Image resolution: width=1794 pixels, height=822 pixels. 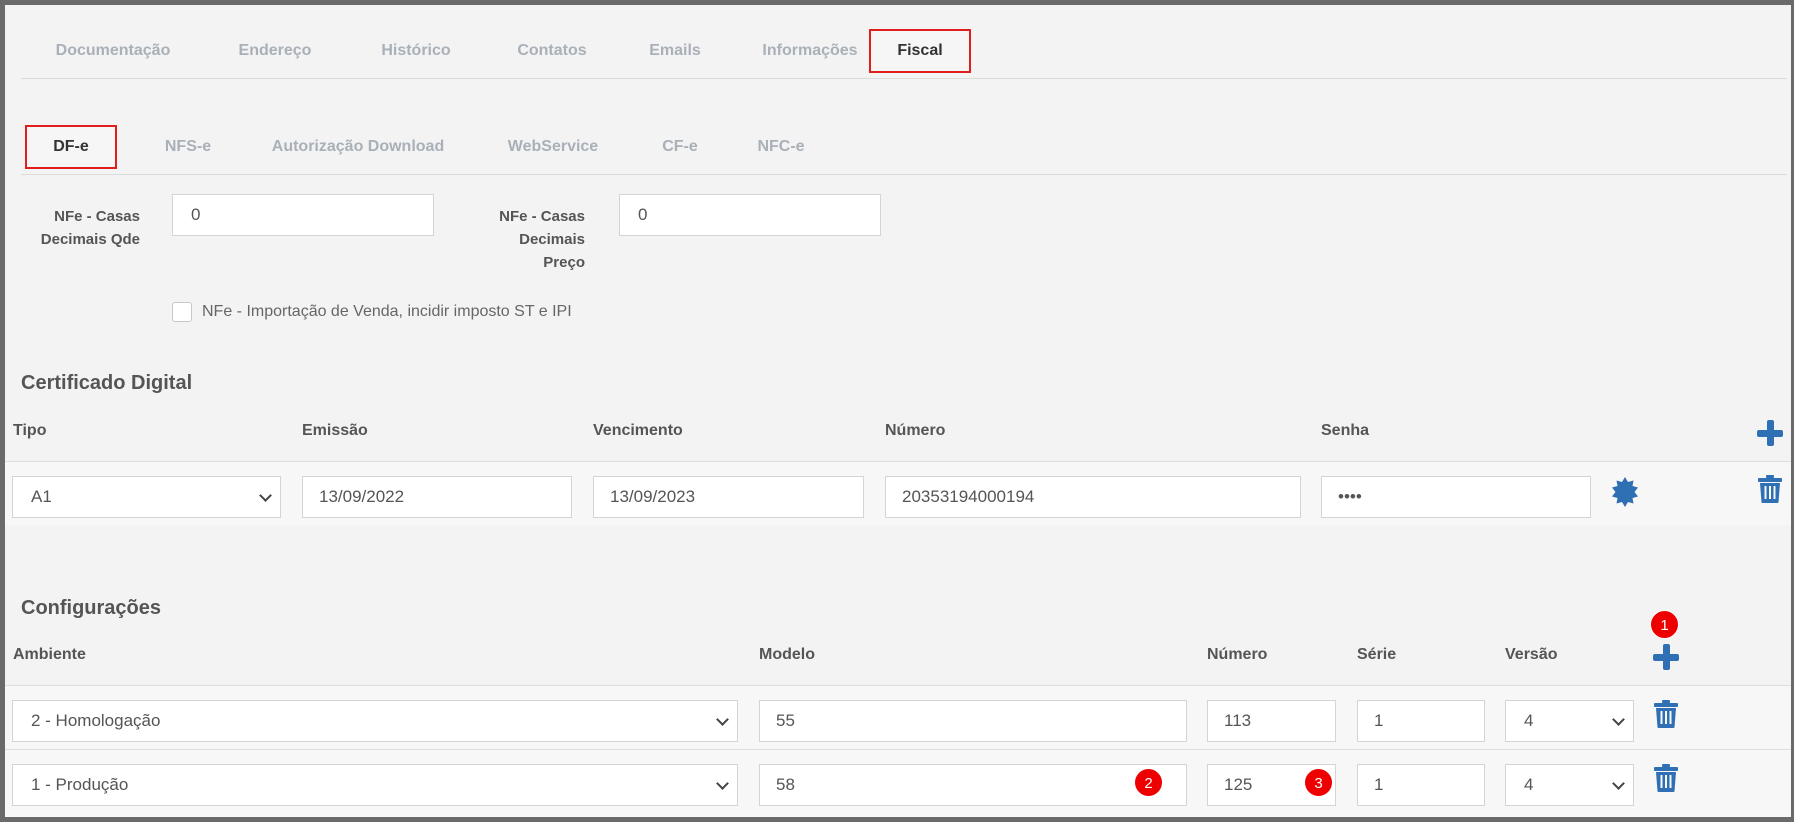 What do you see at coordinates (49, 654) in the screenshot?
I see `config-col-ambiente: Ambiente` at bounding box center [49, 654].